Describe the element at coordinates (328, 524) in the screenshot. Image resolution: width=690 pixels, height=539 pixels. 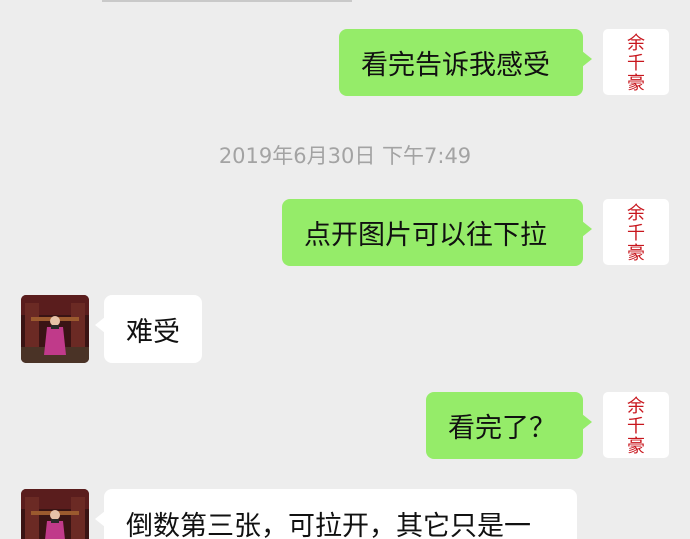
I see `message-text: 倒数第三张，可拉开，其它只是一` at that location.